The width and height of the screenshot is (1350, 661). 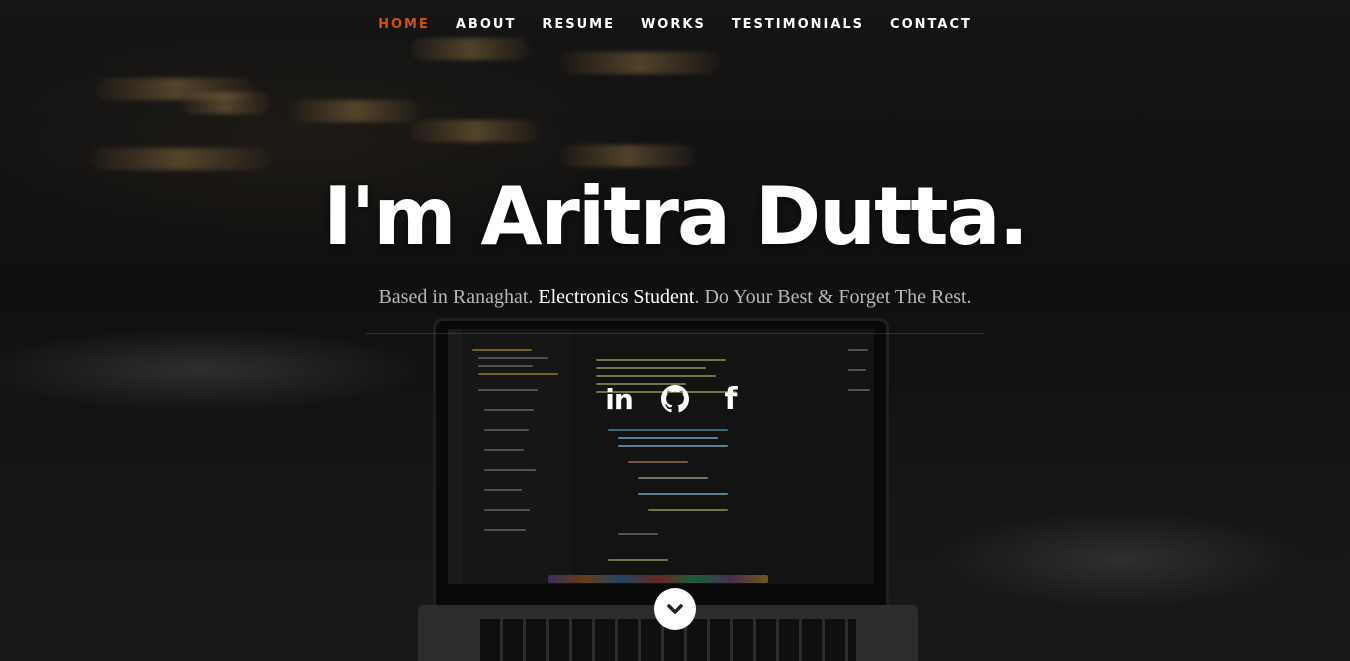 I want to click on tagline-suffix: . Do Your Best & Forget The Rest., so click(x=833, y=297).